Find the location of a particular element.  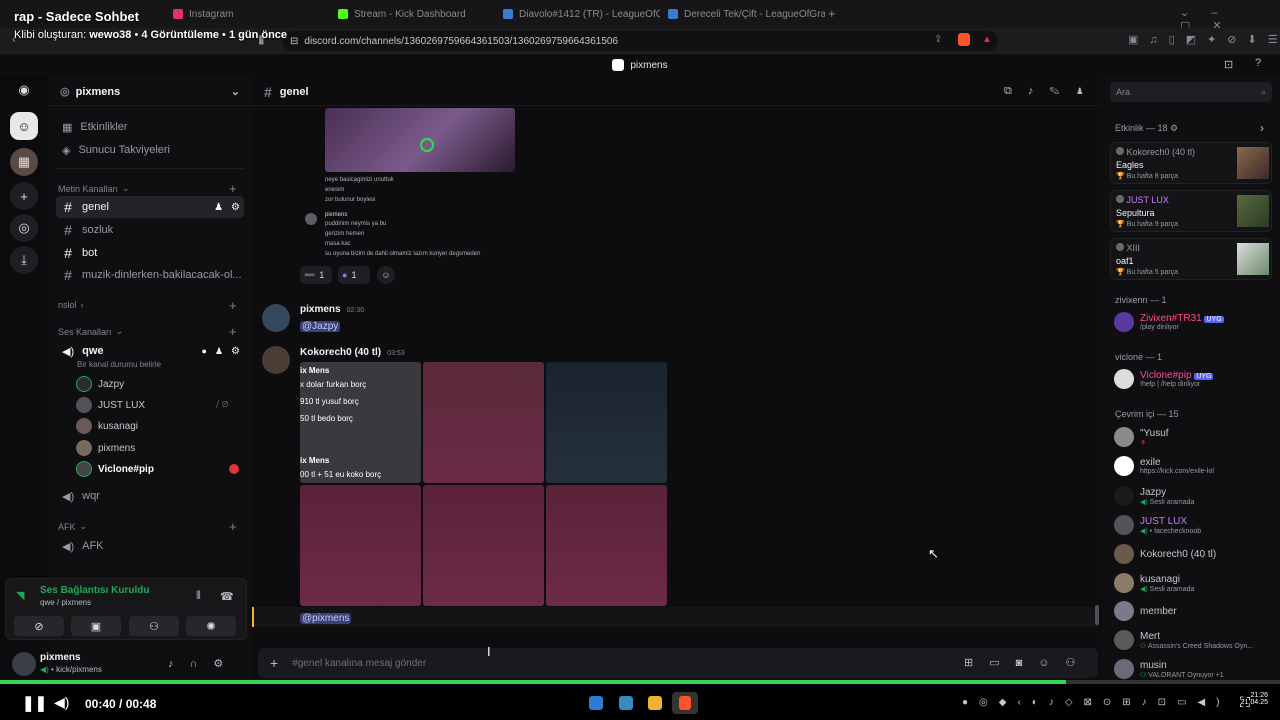

search-input: Ara ⌕ is located at coordinates (1191, 92).